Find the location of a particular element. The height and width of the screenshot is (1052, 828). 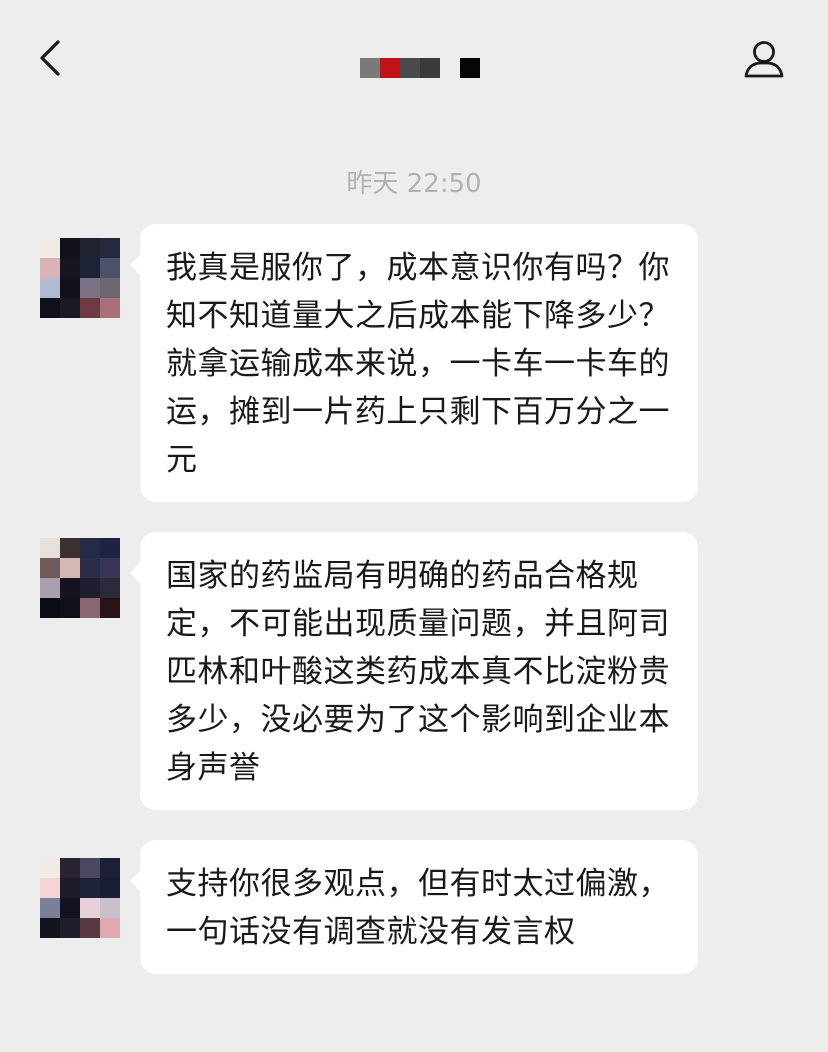

profile-button is located at coordinates (764, 60).